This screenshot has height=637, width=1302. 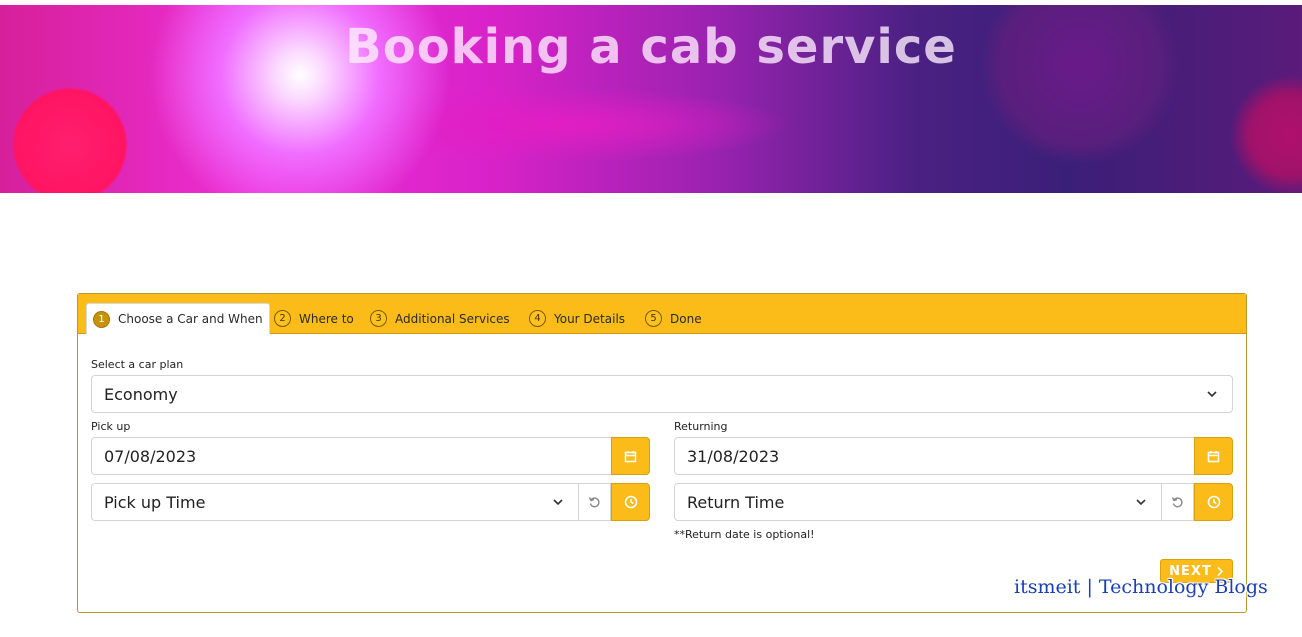 I want to click on tab-additional-services: 3 Additional Services, so click(x=440, y=318).